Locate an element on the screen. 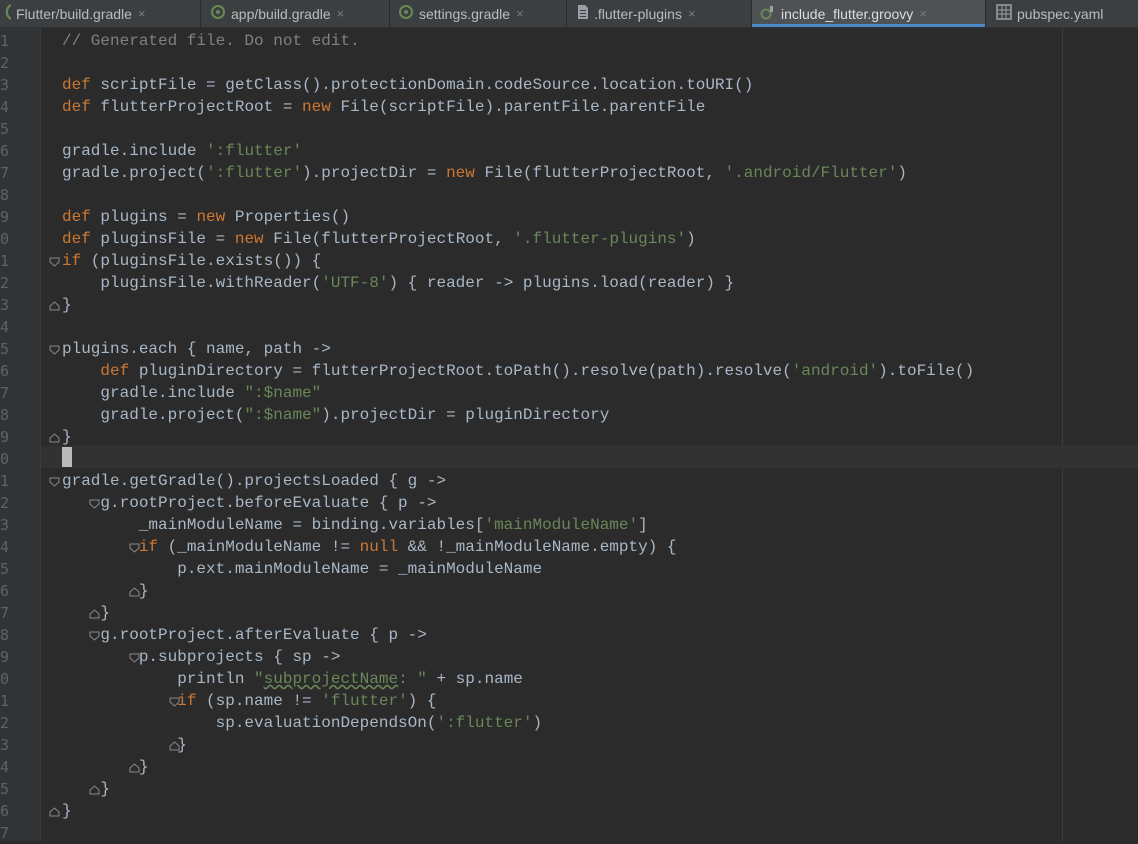 The height and width of the screenshot is (844, 1138). tab-pubspec-yaml: pubspec.yaml is located at coordinates (1062, 13).